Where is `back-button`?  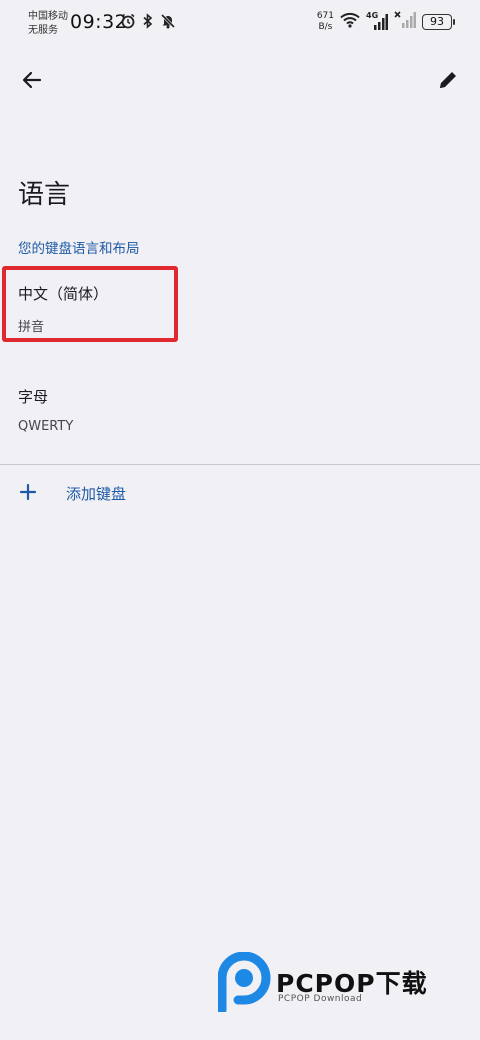
back-button is located at coordinates (32, 82).